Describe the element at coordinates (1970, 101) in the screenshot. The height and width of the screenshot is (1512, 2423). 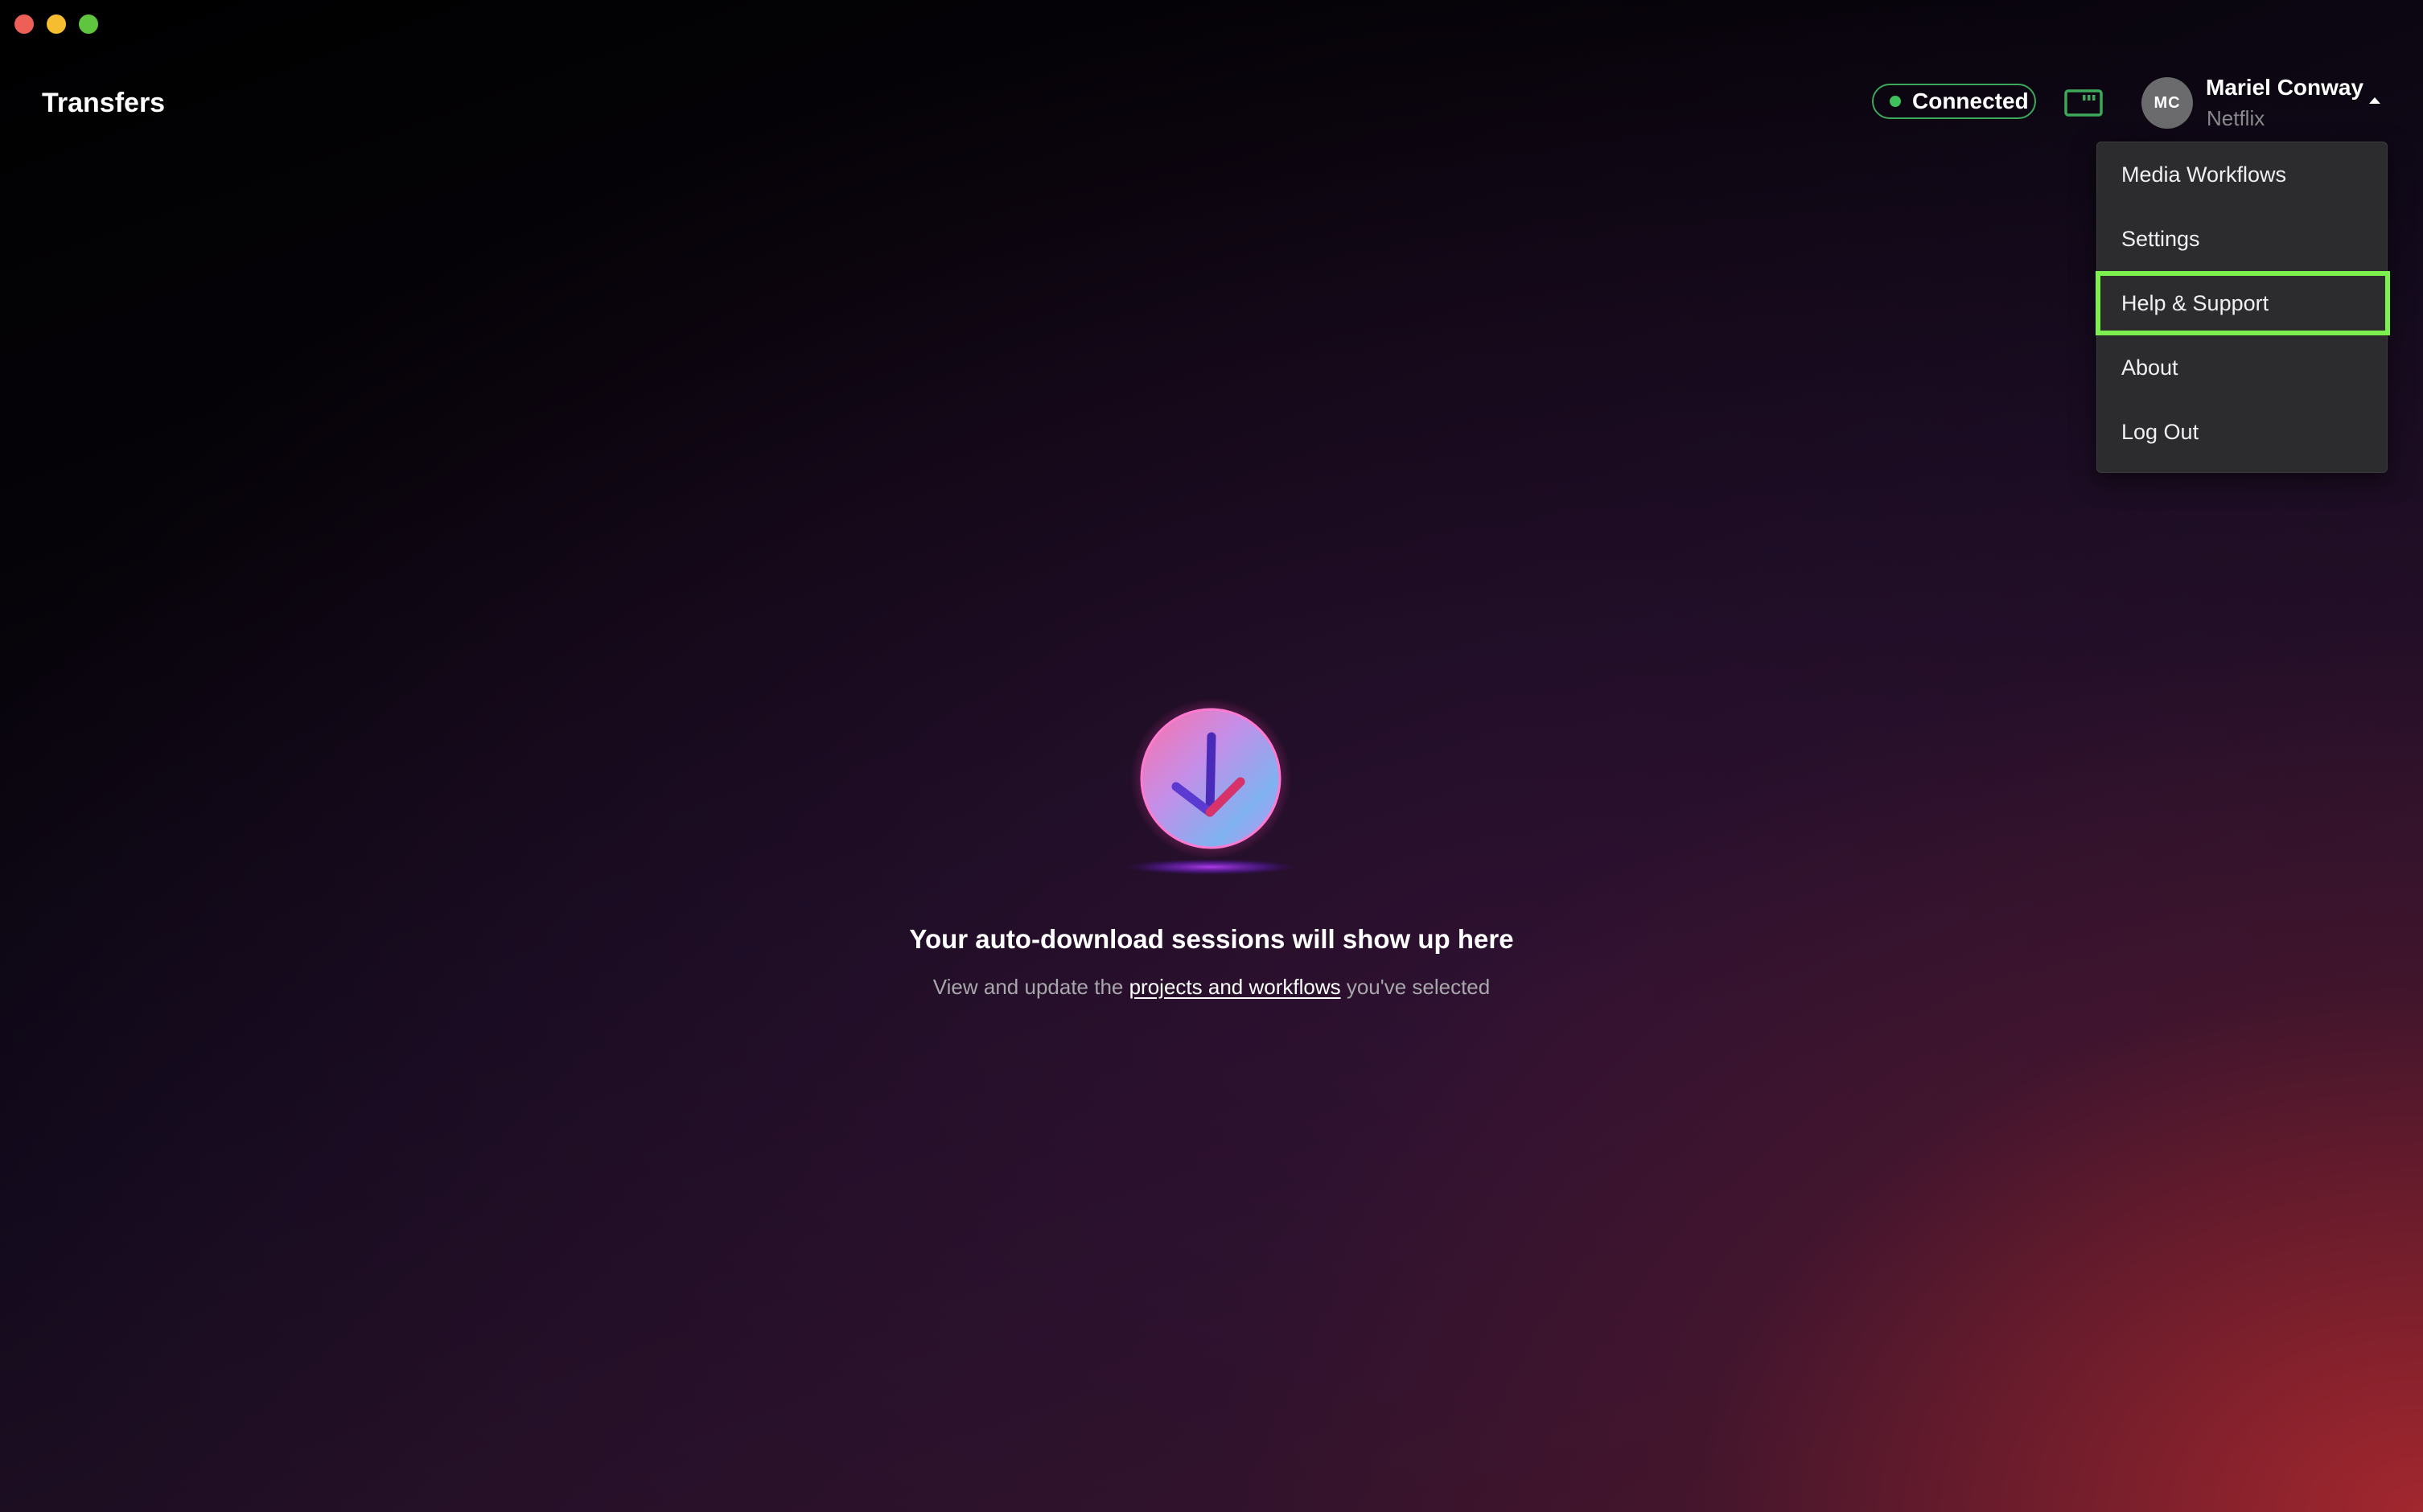
I see `connection-status-label: Connected` at that location.